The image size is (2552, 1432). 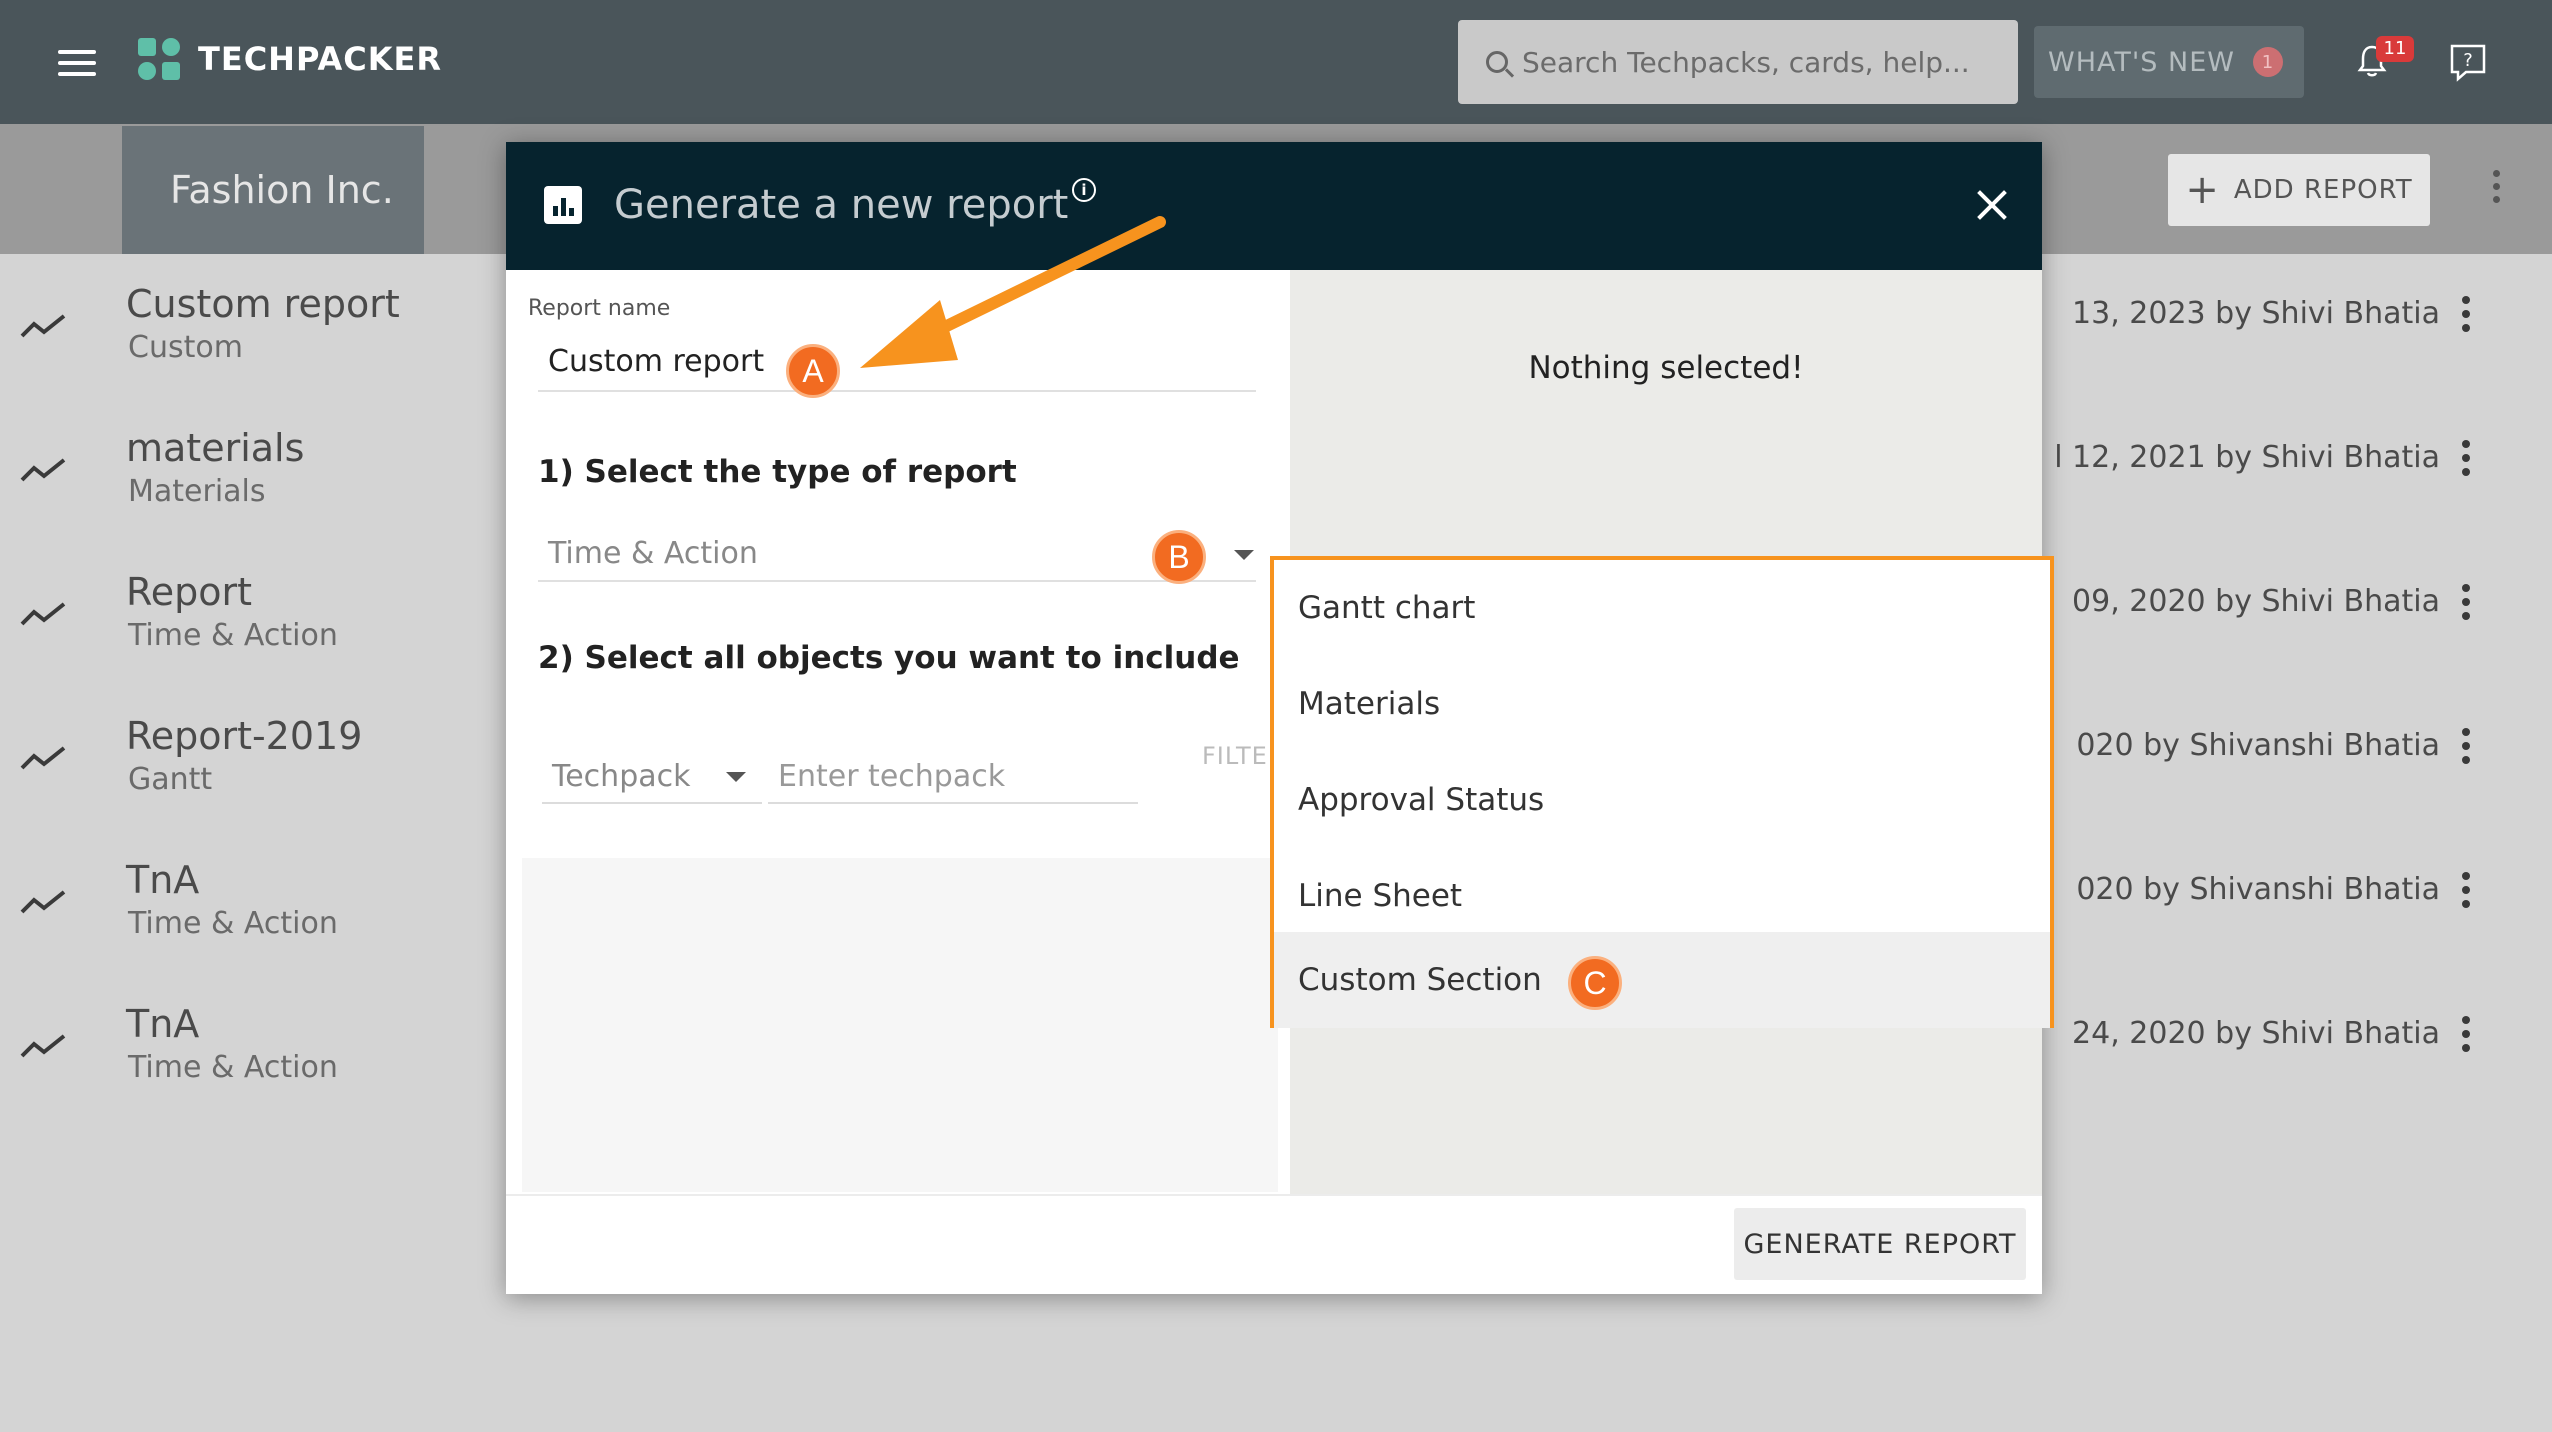 I want to click on plus-icon: +, so click(x=2202, y=190).